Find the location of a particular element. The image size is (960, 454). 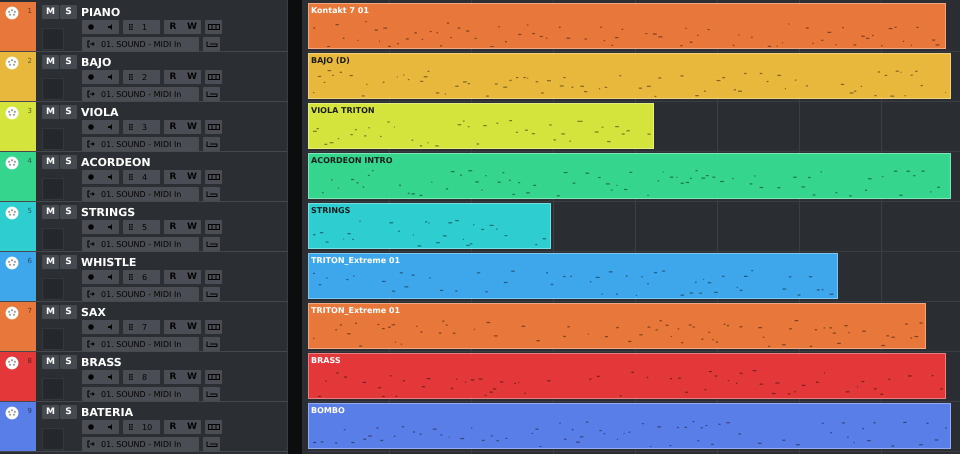

clip-title: TRITON_Extreme 01 is located at coordinates (355, 310).